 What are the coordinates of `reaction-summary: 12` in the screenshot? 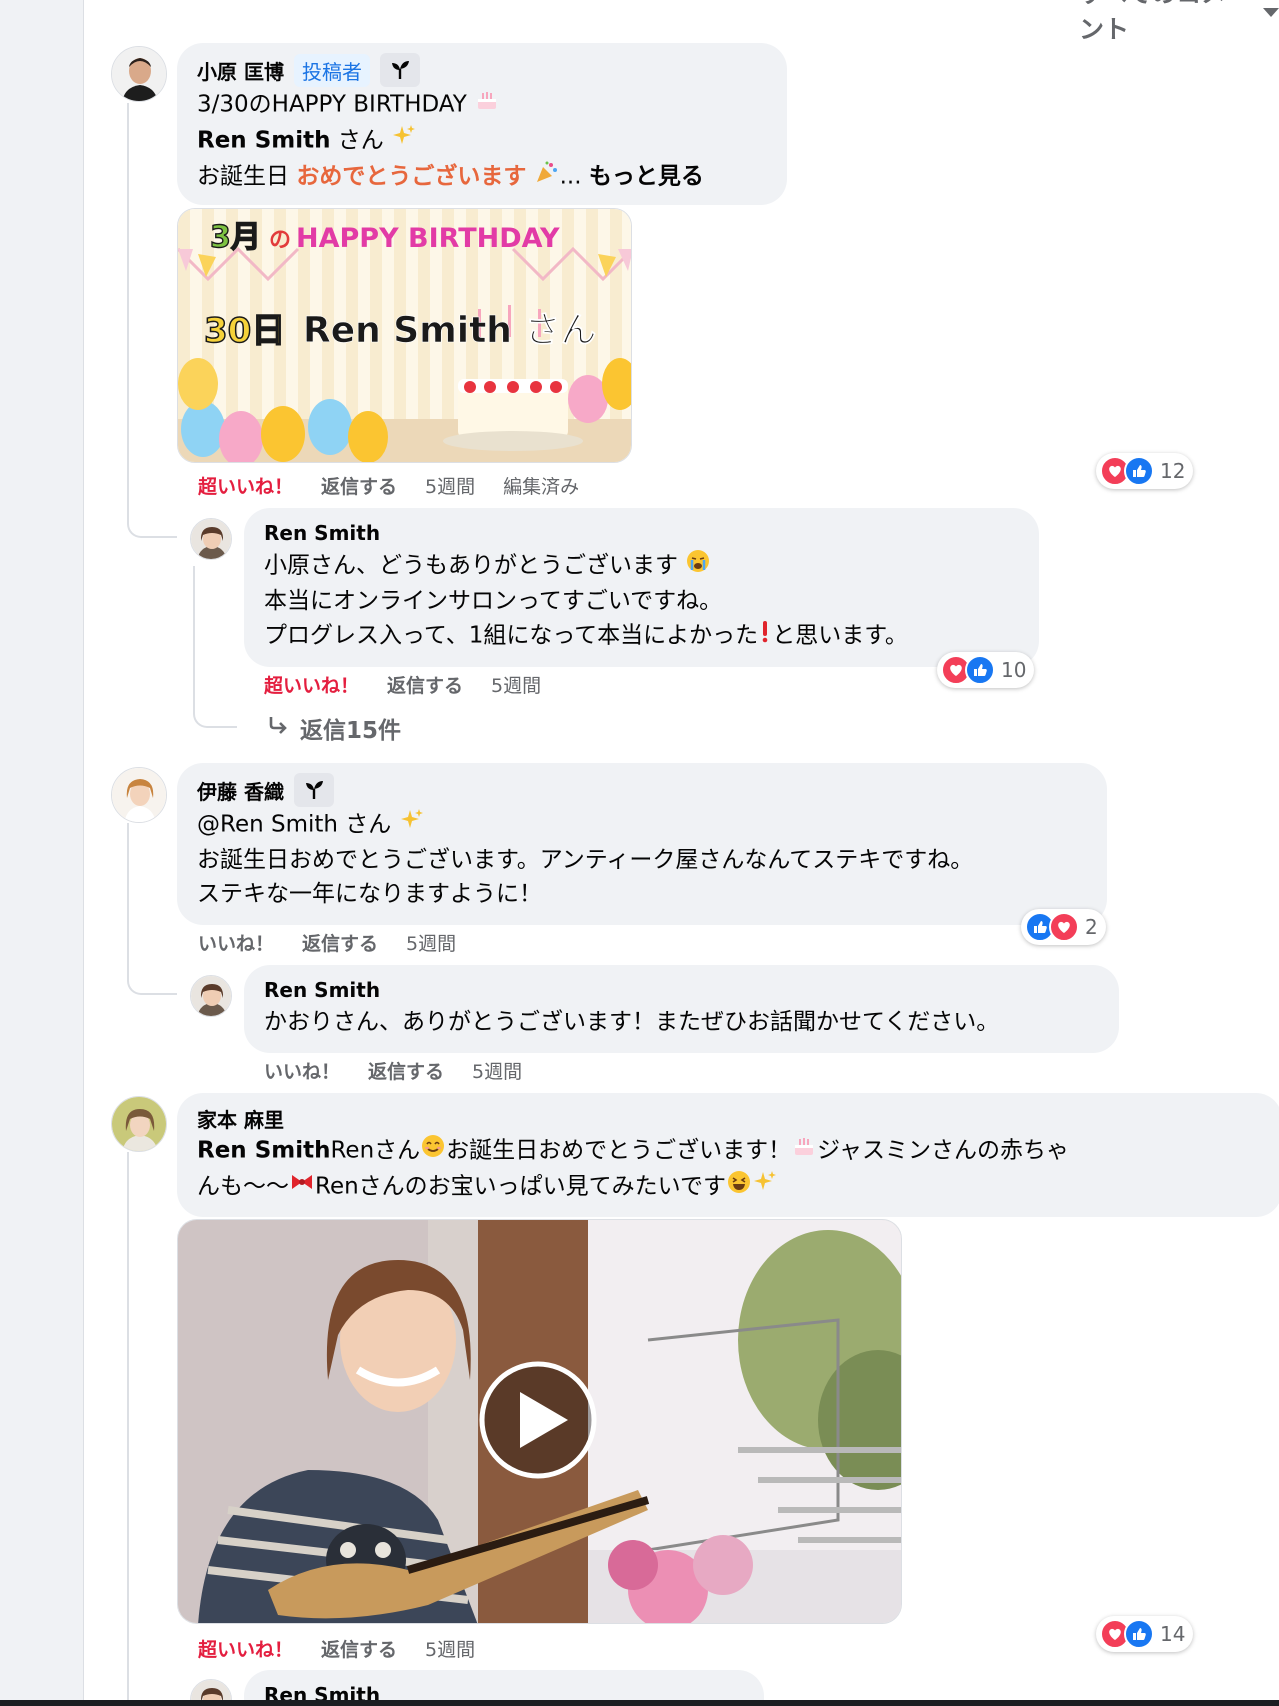 It's located at (1145, 471).